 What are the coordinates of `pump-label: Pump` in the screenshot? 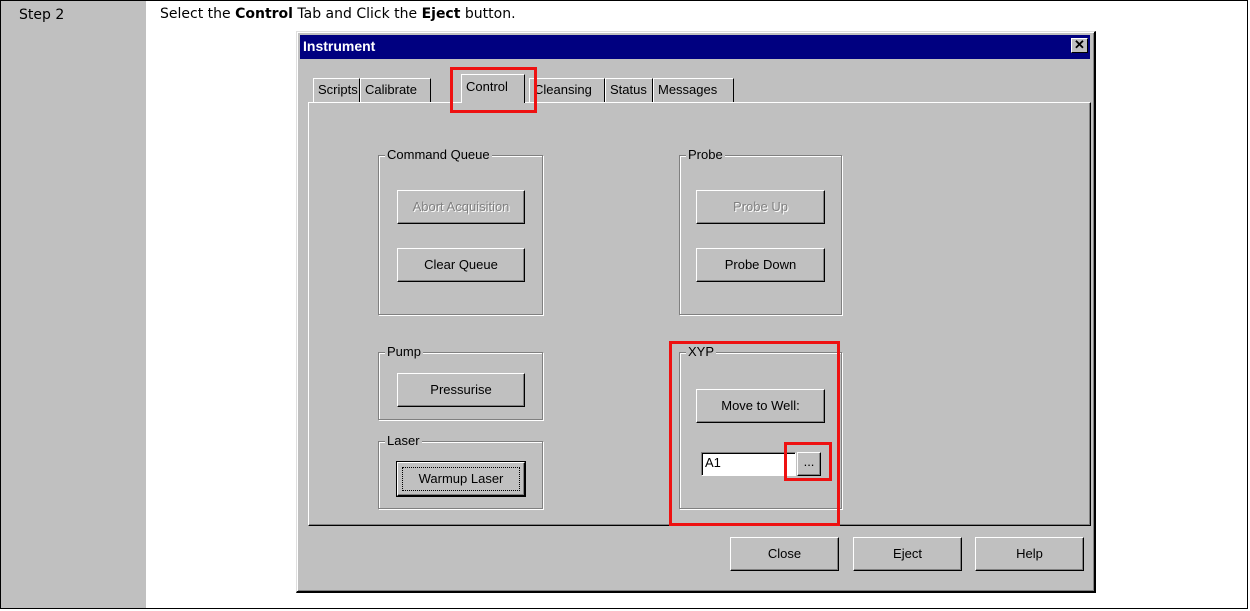 It's located at (404, 352).